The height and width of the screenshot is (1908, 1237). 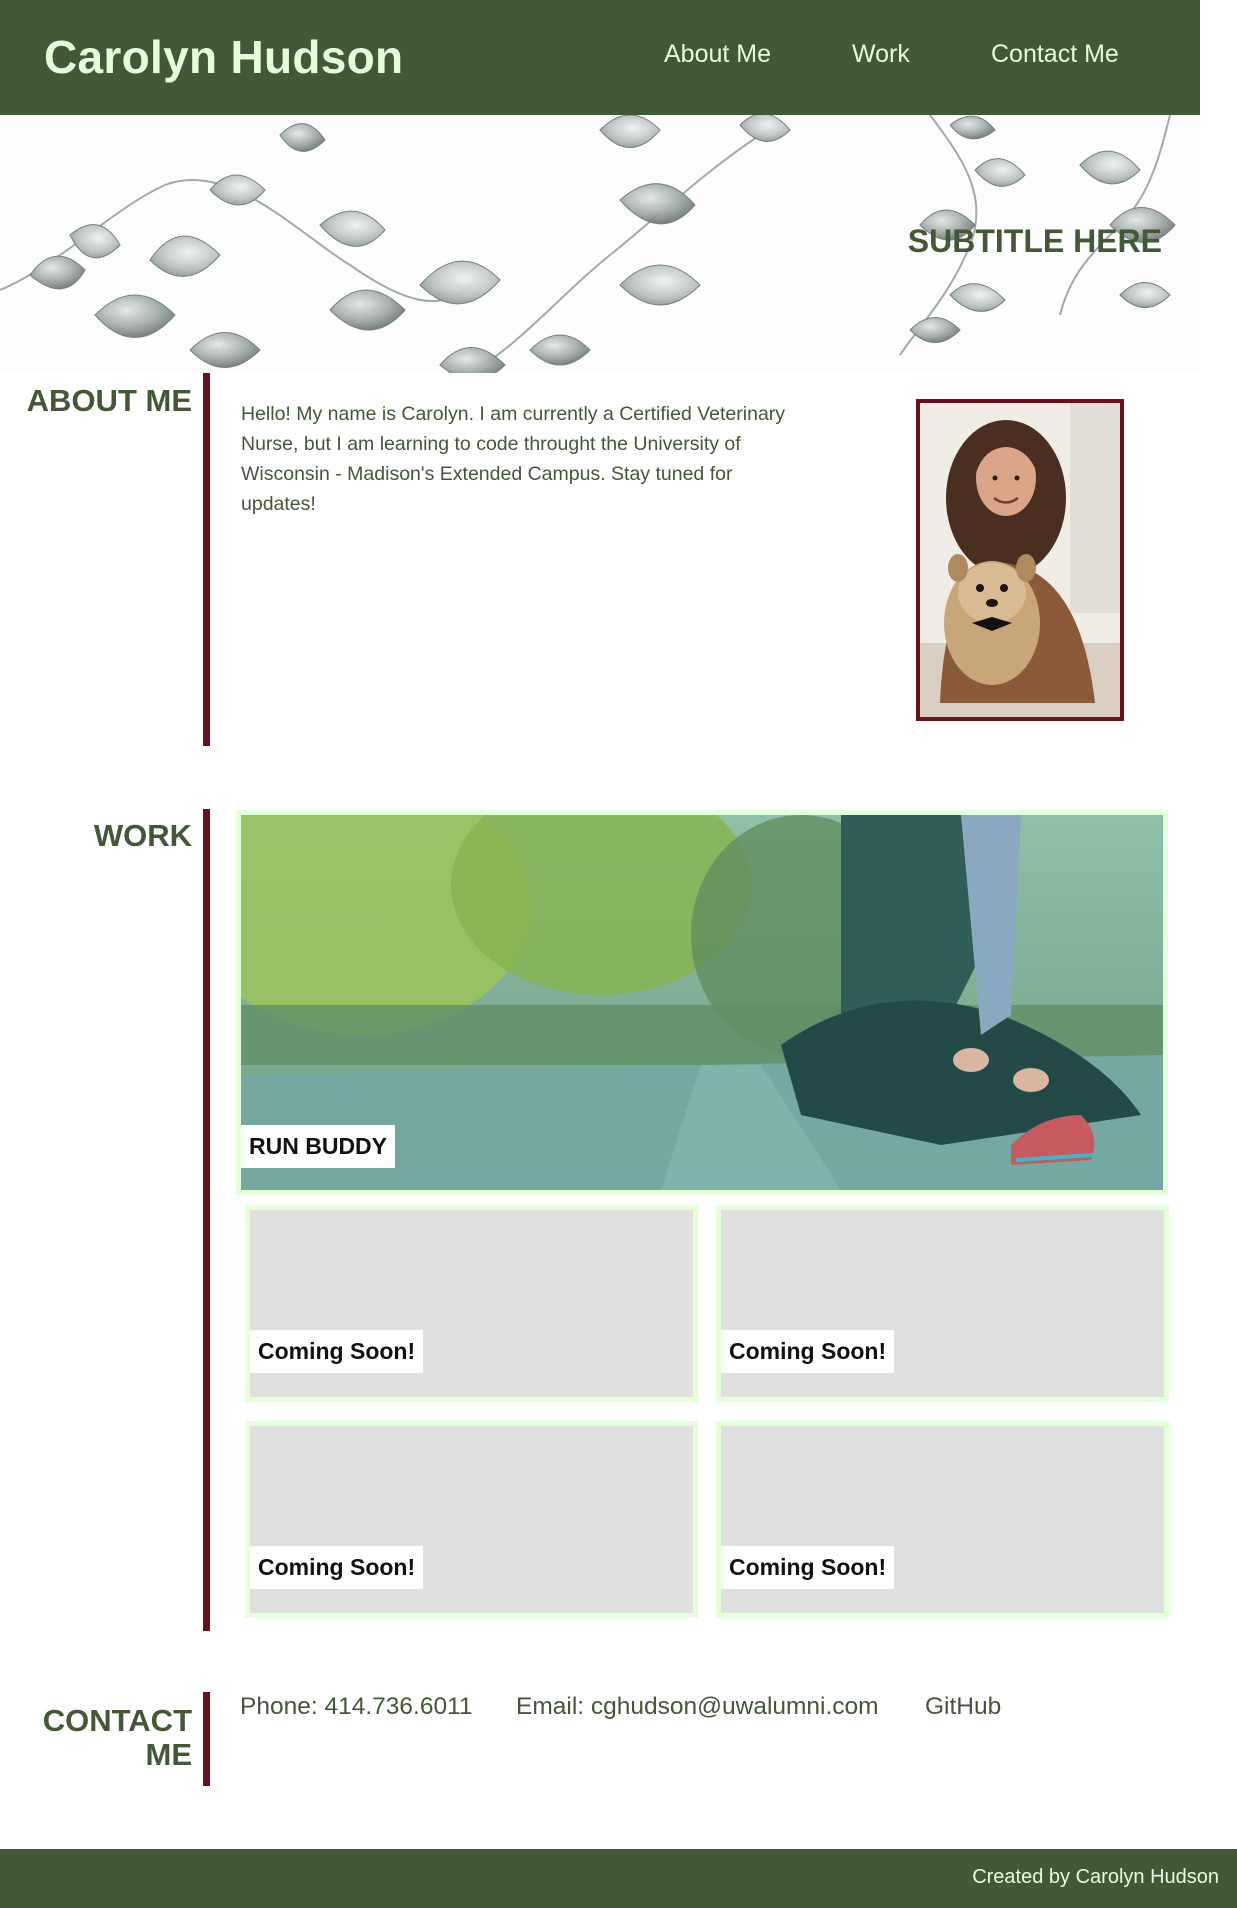 What do you see at coordinates (337, 1351) in the screenshot?
I see `project-label-1: Coming Soon!` at bounding box center [337, 1351].